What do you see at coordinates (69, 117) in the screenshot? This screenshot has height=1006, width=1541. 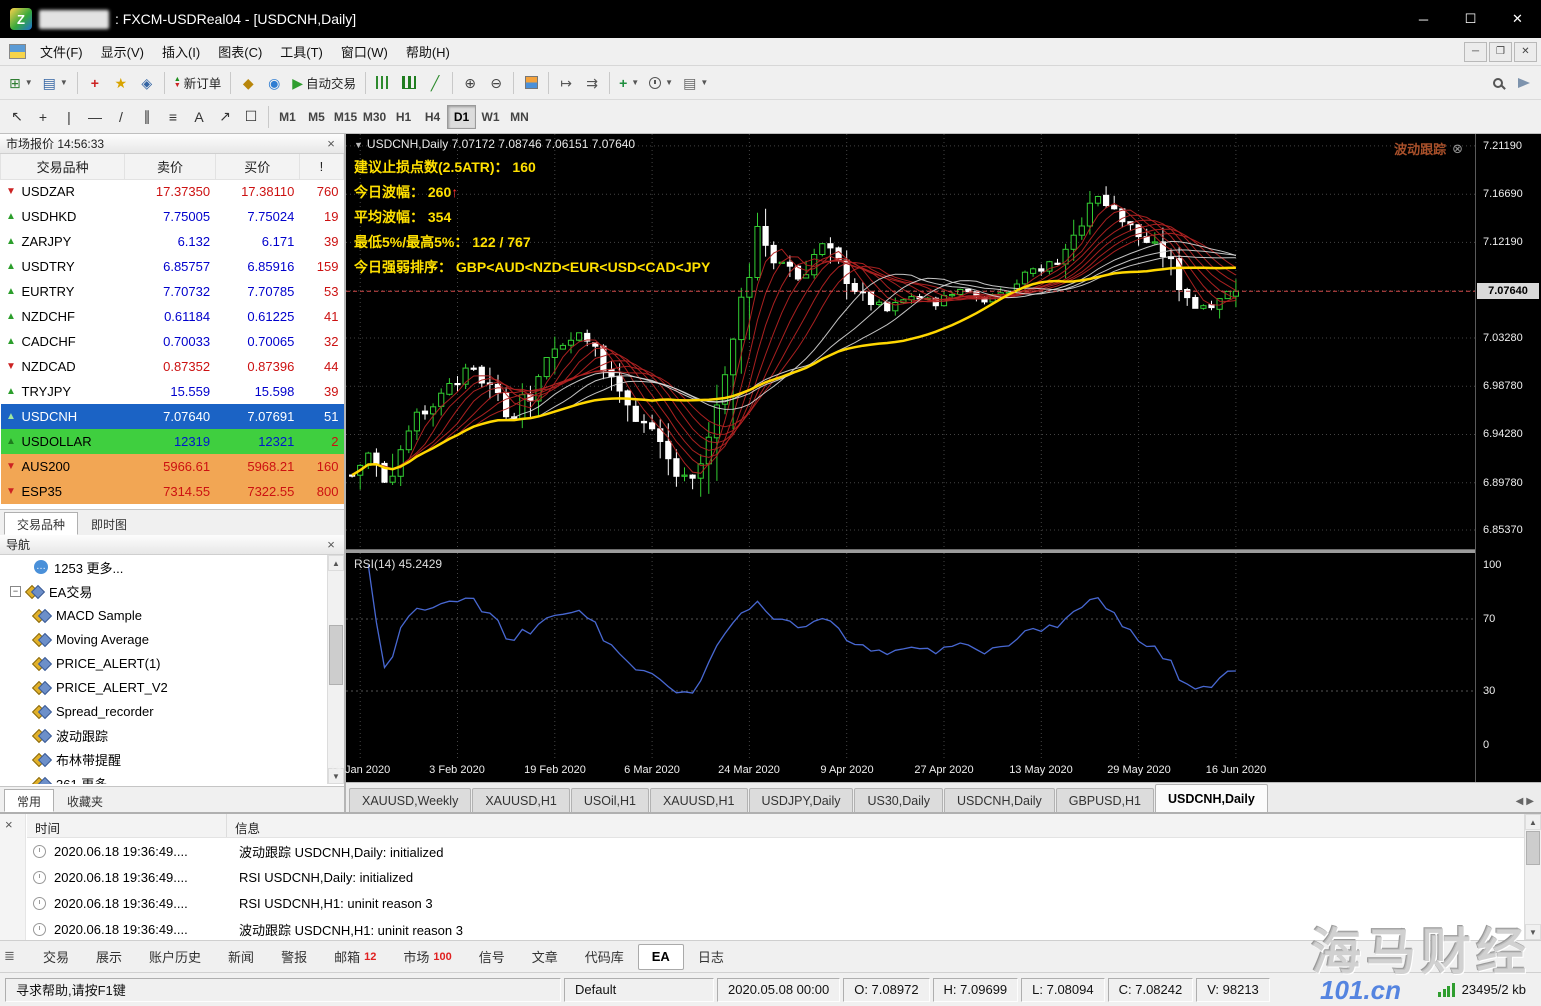 I see `vertical-line-tool-button: |` at bounding box center [69, 117].